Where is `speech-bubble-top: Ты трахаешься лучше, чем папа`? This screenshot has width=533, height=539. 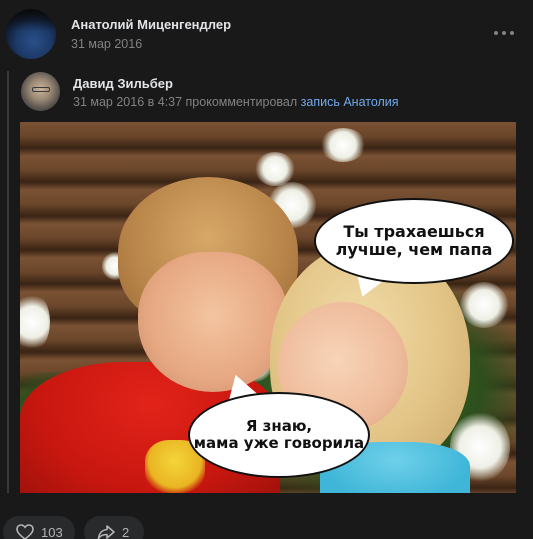 speech-bubble-top: Ты трахаешься лучше, чем папа is located at coordinates (414, 241).